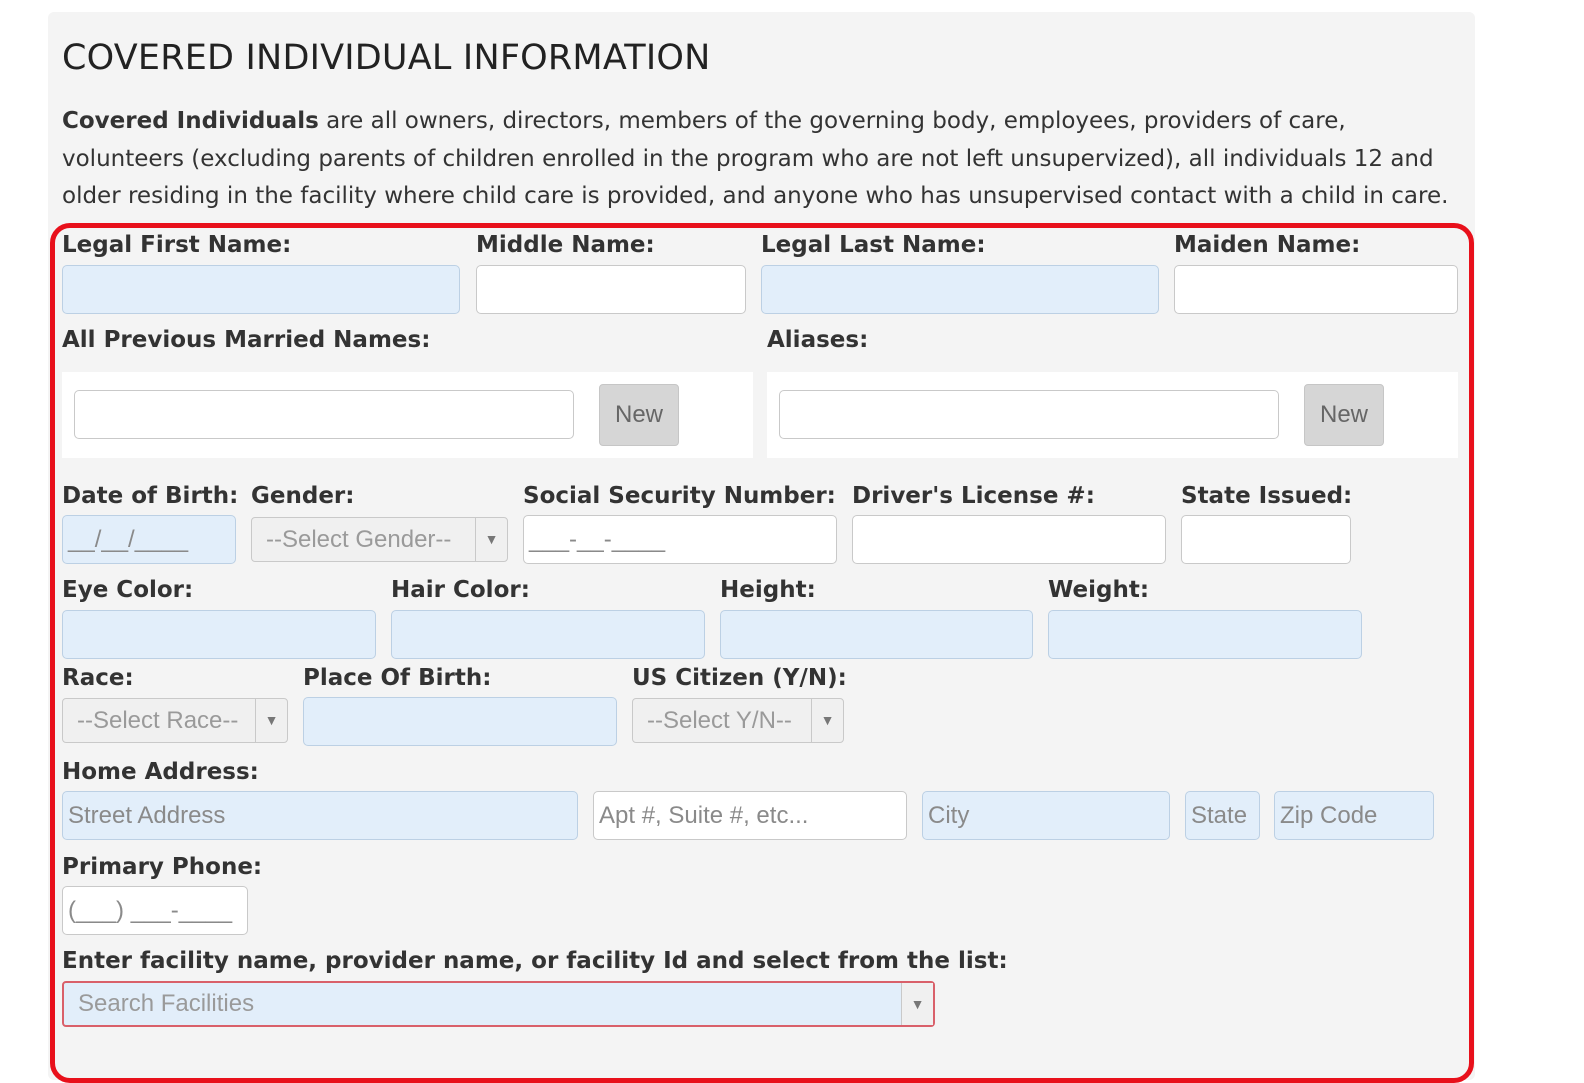 The height and width of the screenshot is (1083, 1584). Describe the element at coordinates (324, 414) in the screenshot. I see `previous-married-name-input` at that location.